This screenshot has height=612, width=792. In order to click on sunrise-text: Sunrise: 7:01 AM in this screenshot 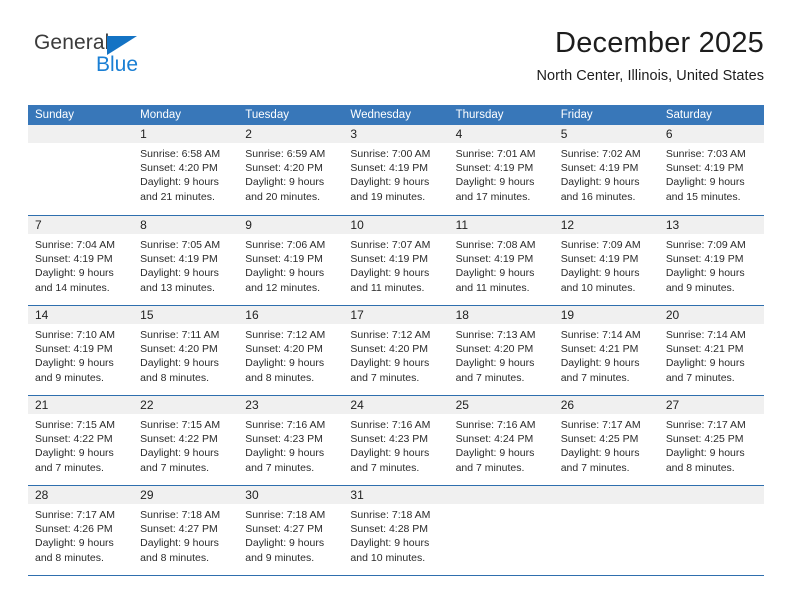, I will do `click(495, 154)`.